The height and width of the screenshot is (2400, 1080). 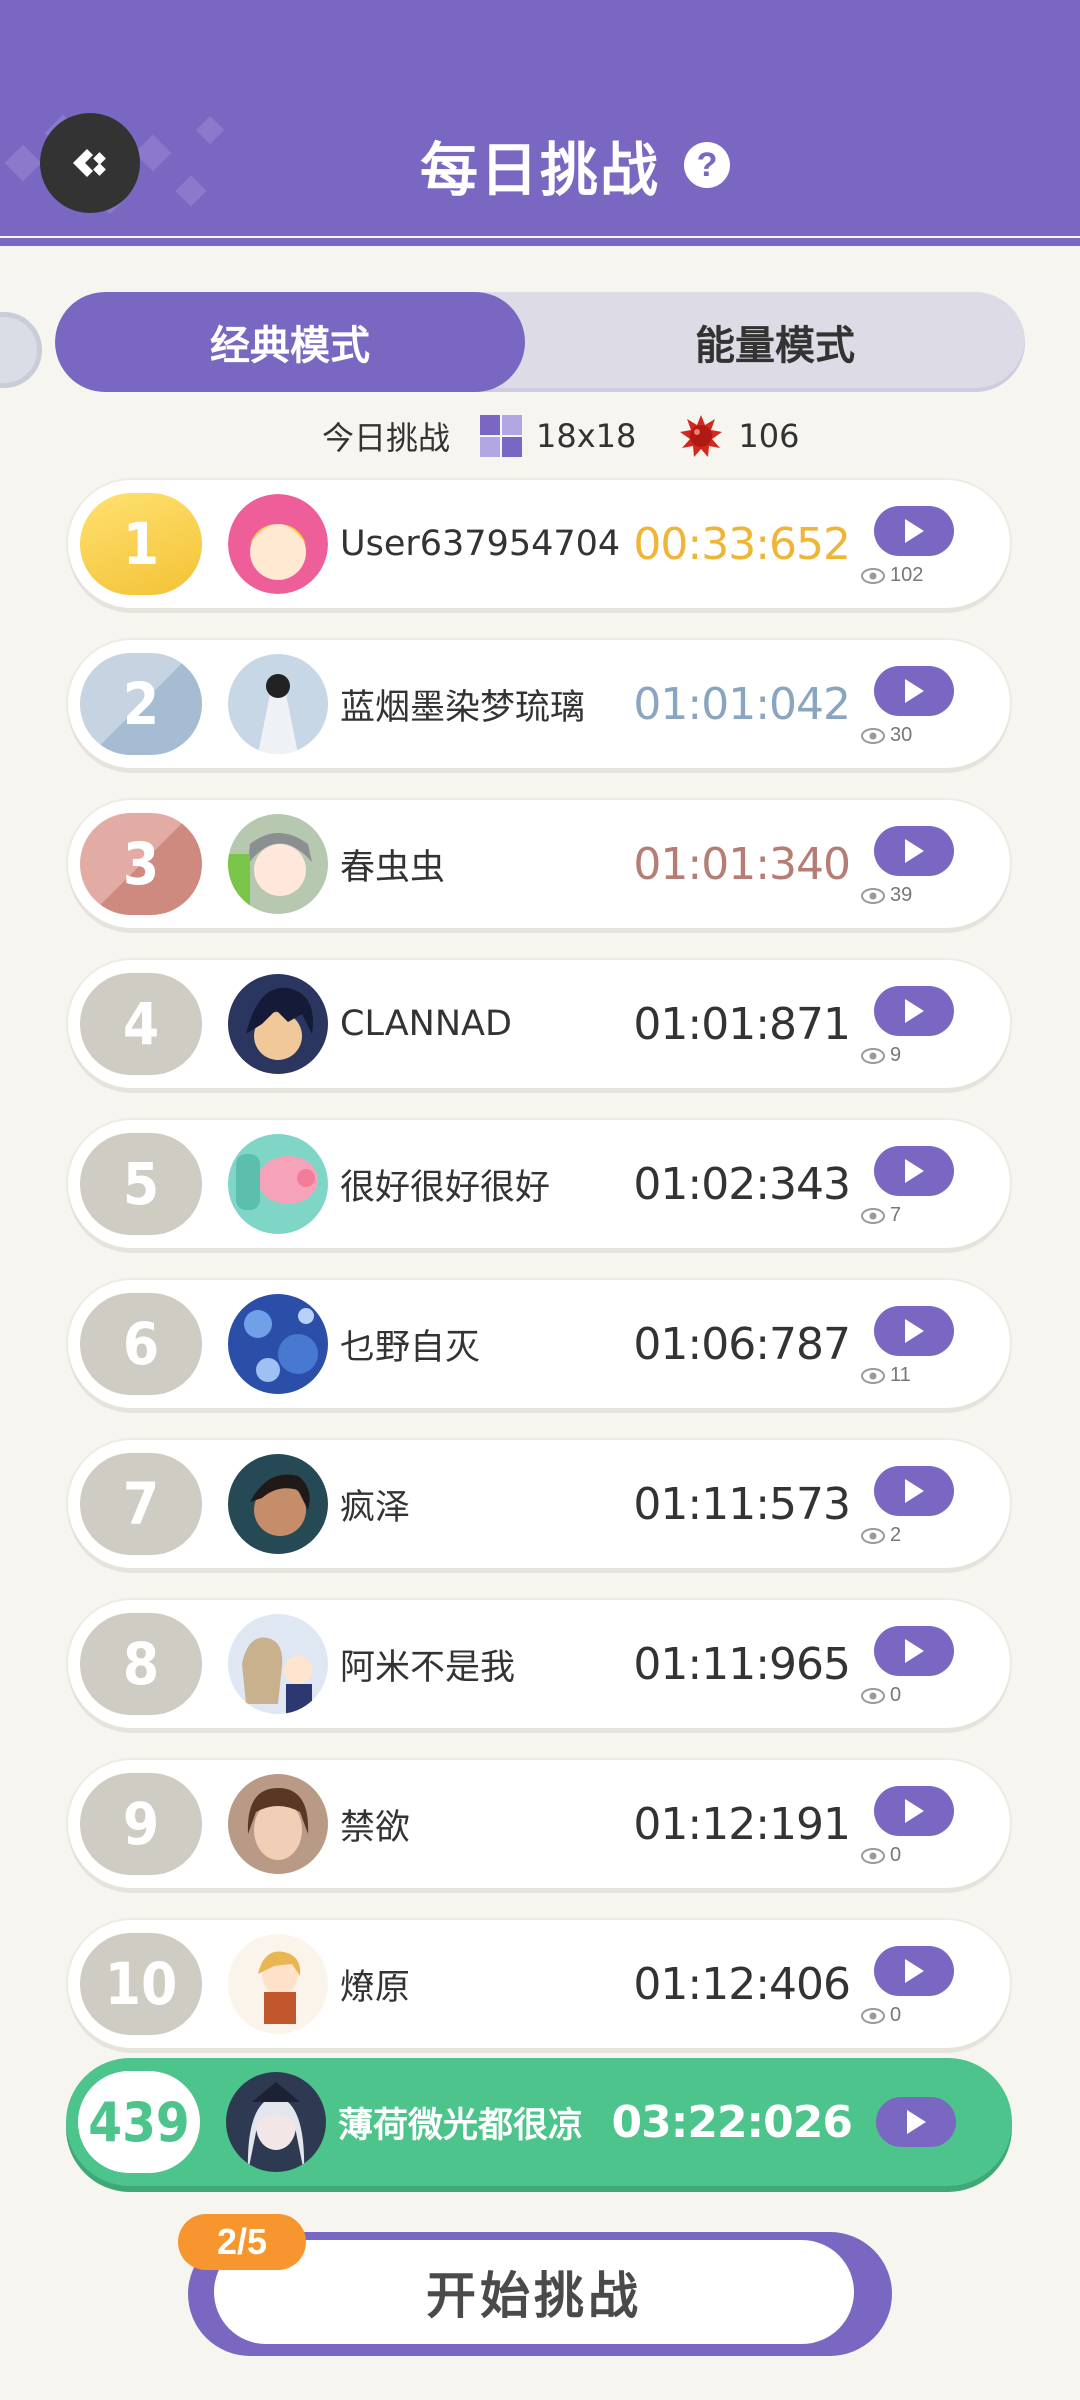 What do you see at coordinates (141, 1024) in the screenshot?
I see `rank-badge: 4` at bounding box center [141, 1024].